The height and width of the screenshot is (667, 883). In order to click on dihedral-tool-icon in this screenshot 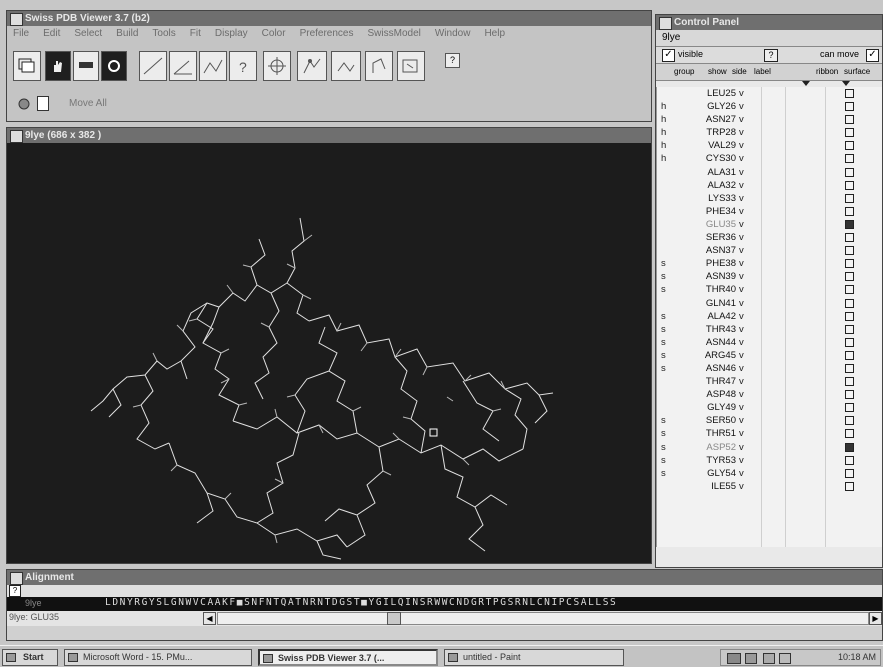, I will do `click(213, 66)`.